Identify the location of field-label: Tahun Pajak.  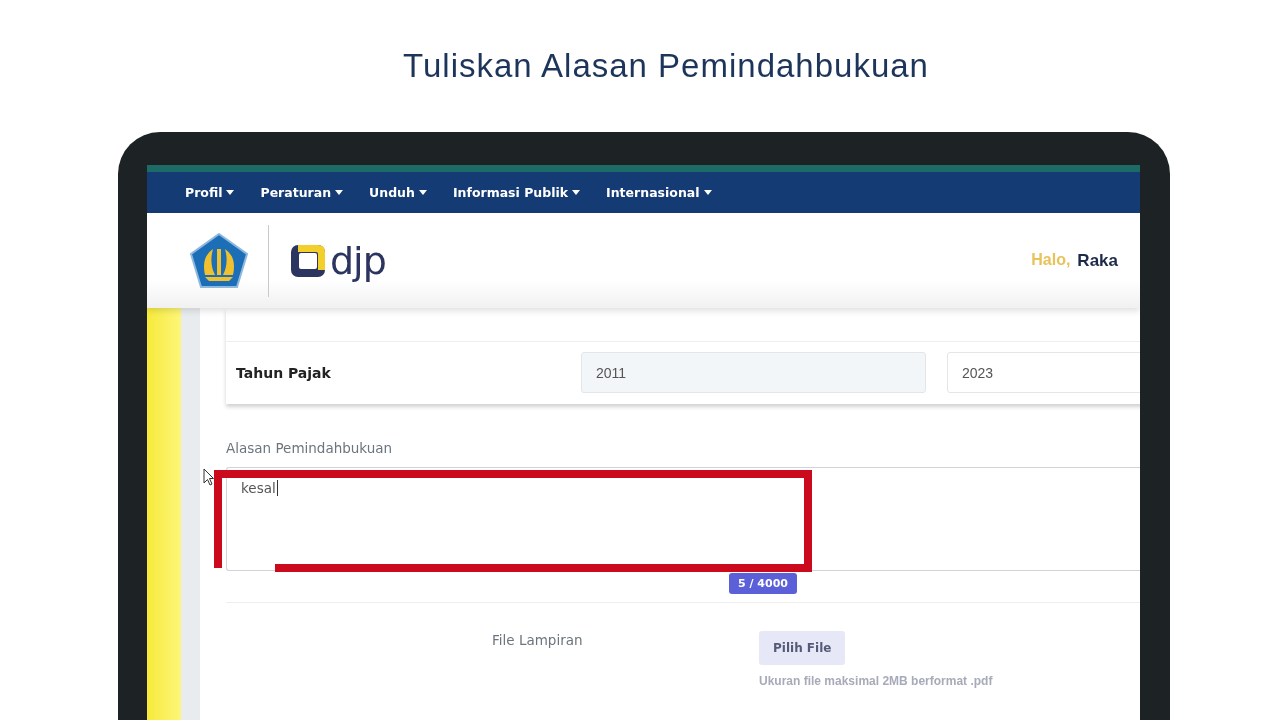
(284, 372).